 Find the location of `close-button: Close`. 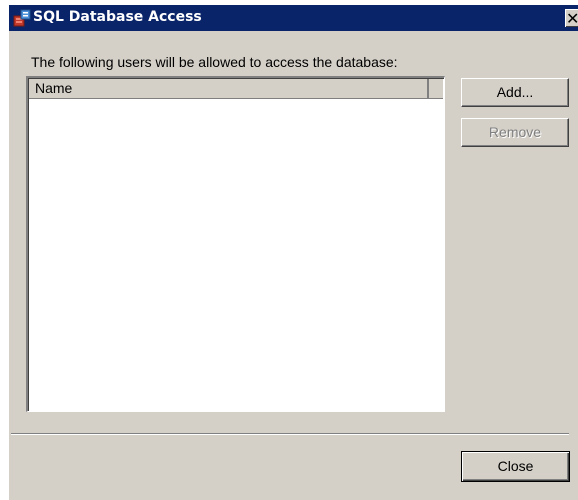

close-button: Close is located at coordinates (515, 466).